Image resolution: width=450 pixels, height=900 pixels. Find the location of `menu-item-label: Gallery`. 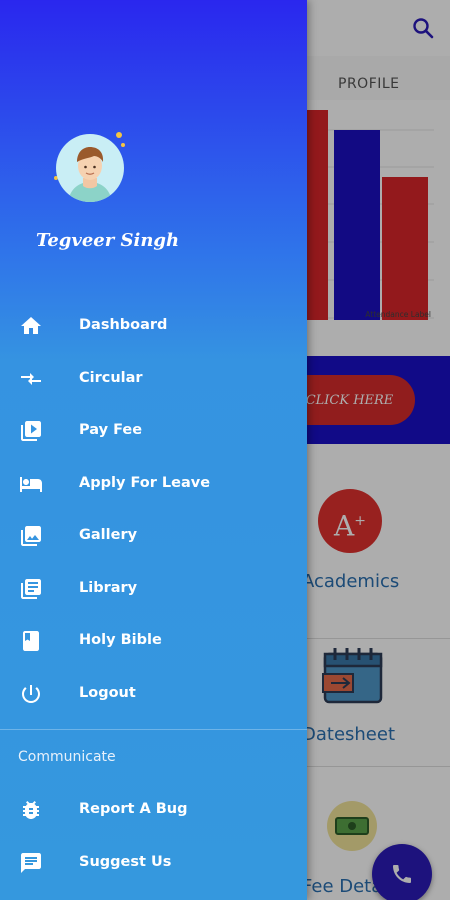

menu-item-label: Gallery is located at coordinates (108, 535).